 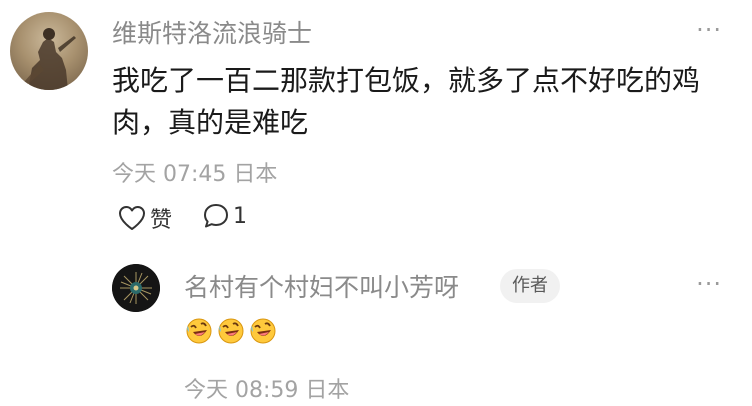 What do you see at coordinates (709, 284) in the screenshot?
I see `reply-more-icon: ···` at bounding box center [709, 284].